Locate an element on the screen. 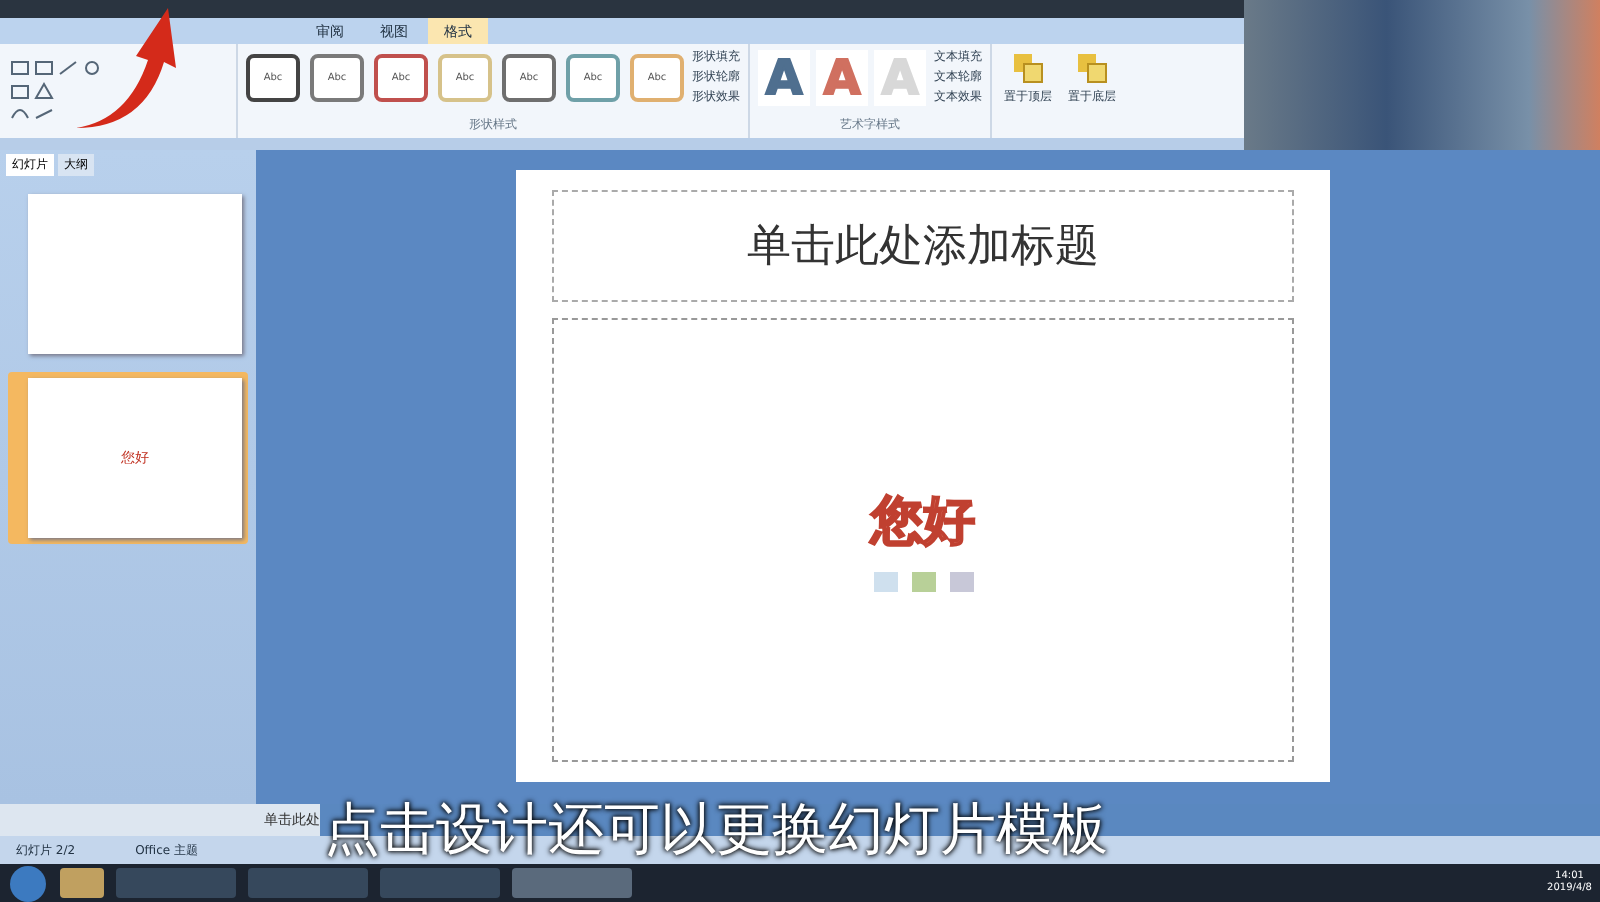  title-placeholder: 单击此处添加标题 is located at coordinates (923, 246).